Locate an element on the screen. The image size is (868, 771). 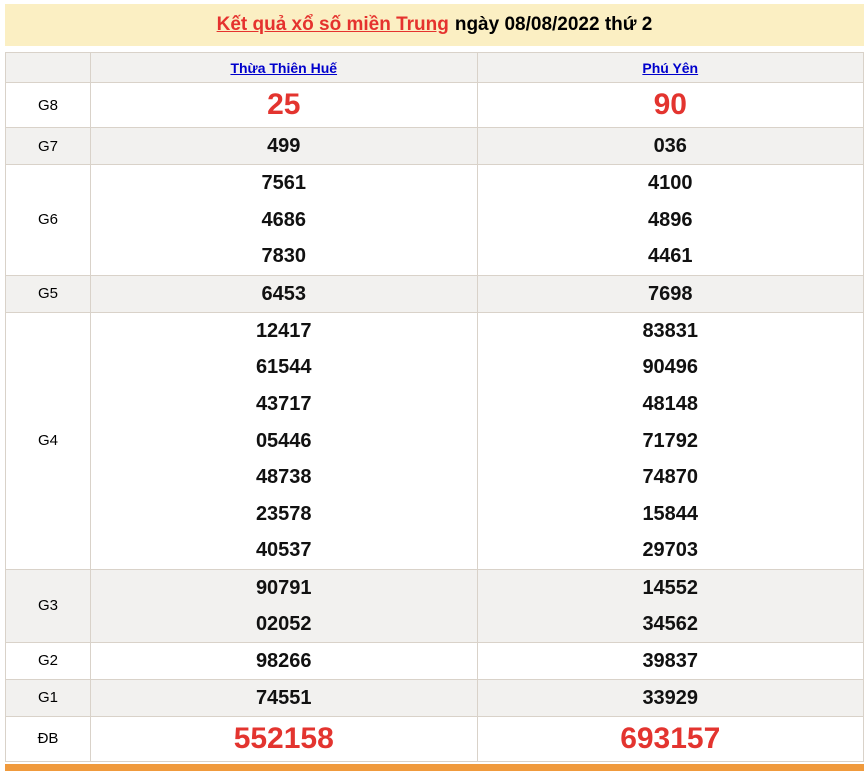
prize-number: 12417 is located at coordinates (283, 330).